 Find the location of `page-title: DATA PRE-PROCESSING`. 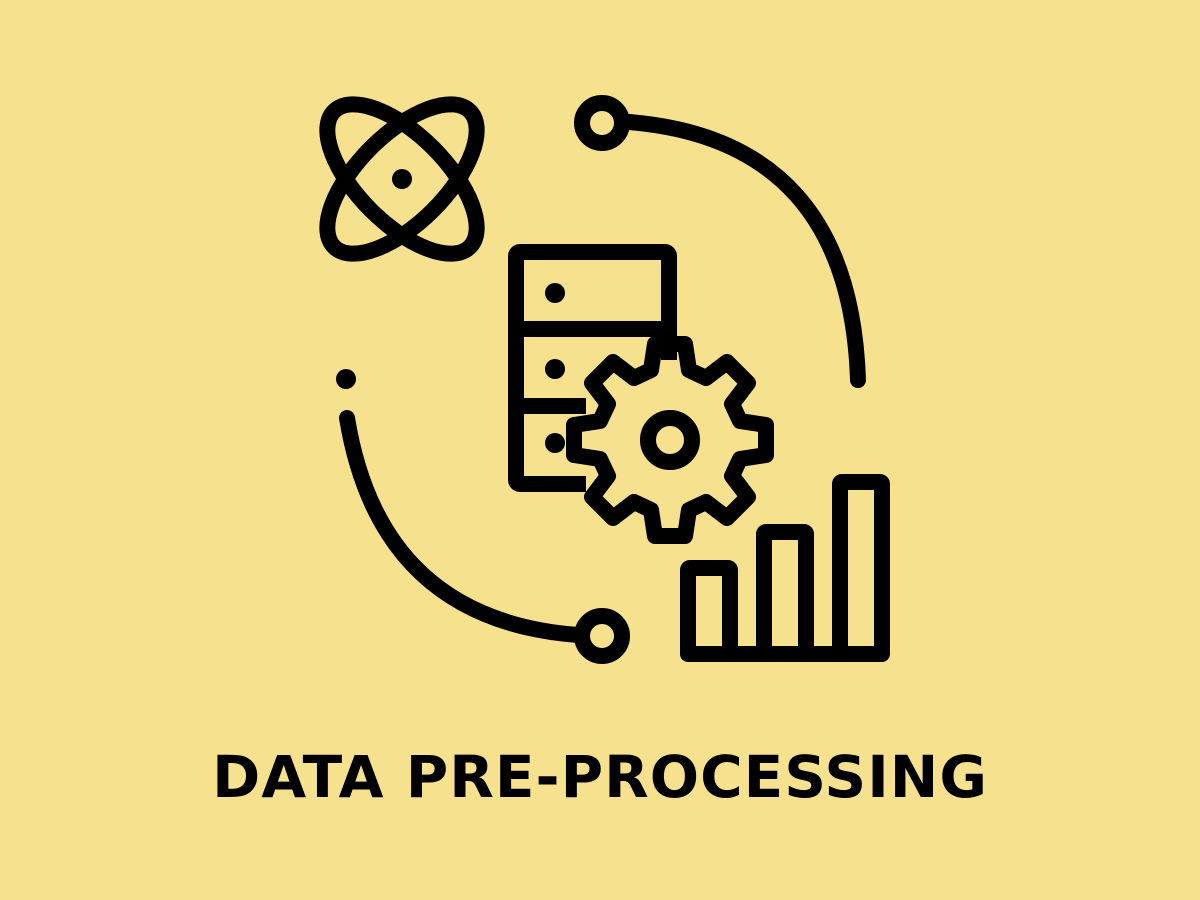

page-title: DATA PRE-PROCESSING is located at coordinates (600, 777).